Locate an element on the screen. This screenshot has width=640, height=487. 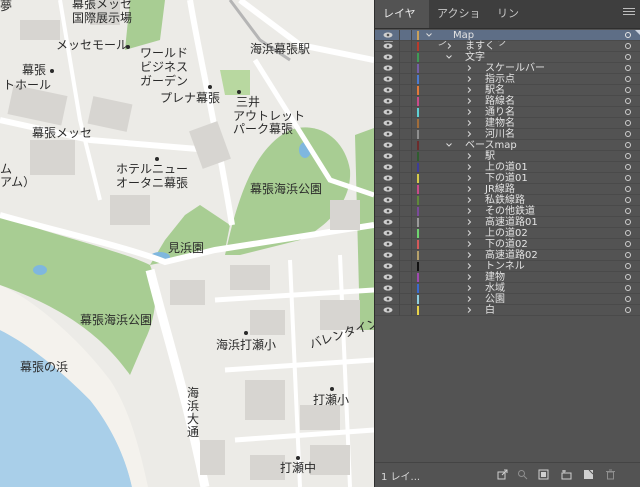
layer-name: 白 is located at coordinates (490, 310).